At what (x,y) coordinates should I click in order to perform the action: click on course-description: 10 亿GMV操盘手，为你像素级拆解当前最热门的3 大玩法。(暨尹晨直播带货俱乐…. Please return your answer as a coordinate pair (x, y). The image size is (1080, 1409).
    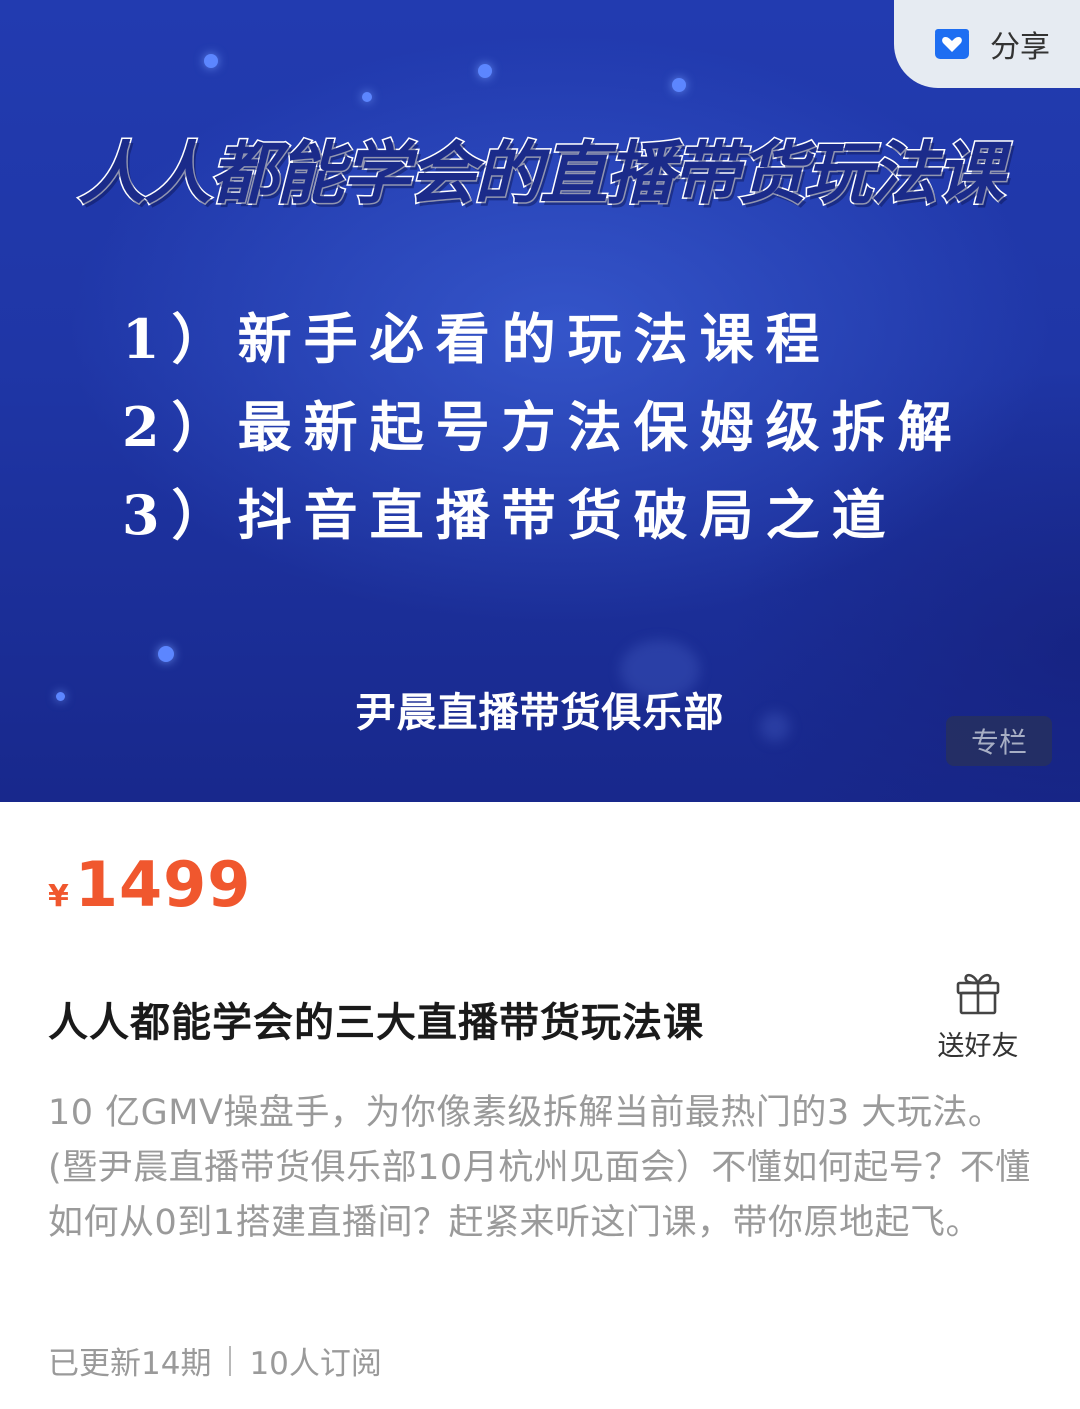
    Looking at the image, I should click on (539, 1168).